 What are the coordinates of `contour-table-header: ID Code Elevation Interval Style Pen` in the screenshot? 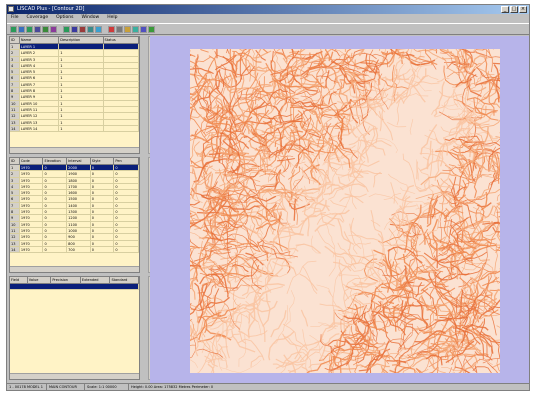 It's located at (74, 161).